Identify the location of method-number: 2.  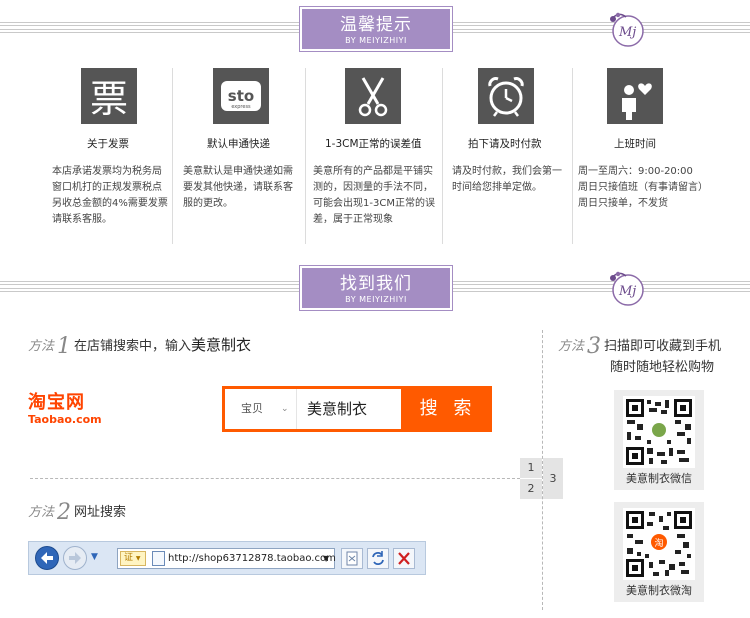
(64, 512).